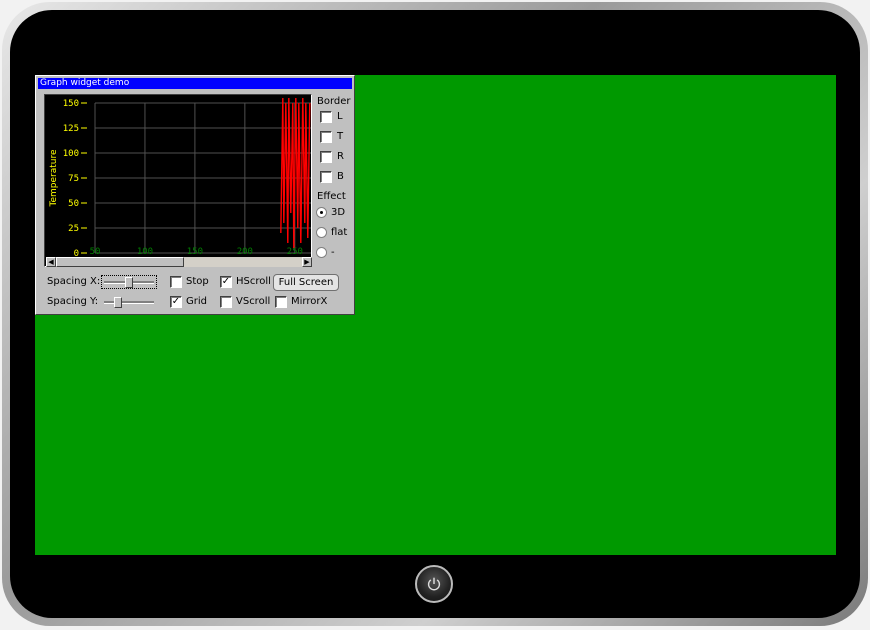 This screenshot has height=630, width=870. What do you see at coordinates (74, 281) in the screenshot?
I see `spacing-x-label: Spacing X:` at bounding box center [74, 281].